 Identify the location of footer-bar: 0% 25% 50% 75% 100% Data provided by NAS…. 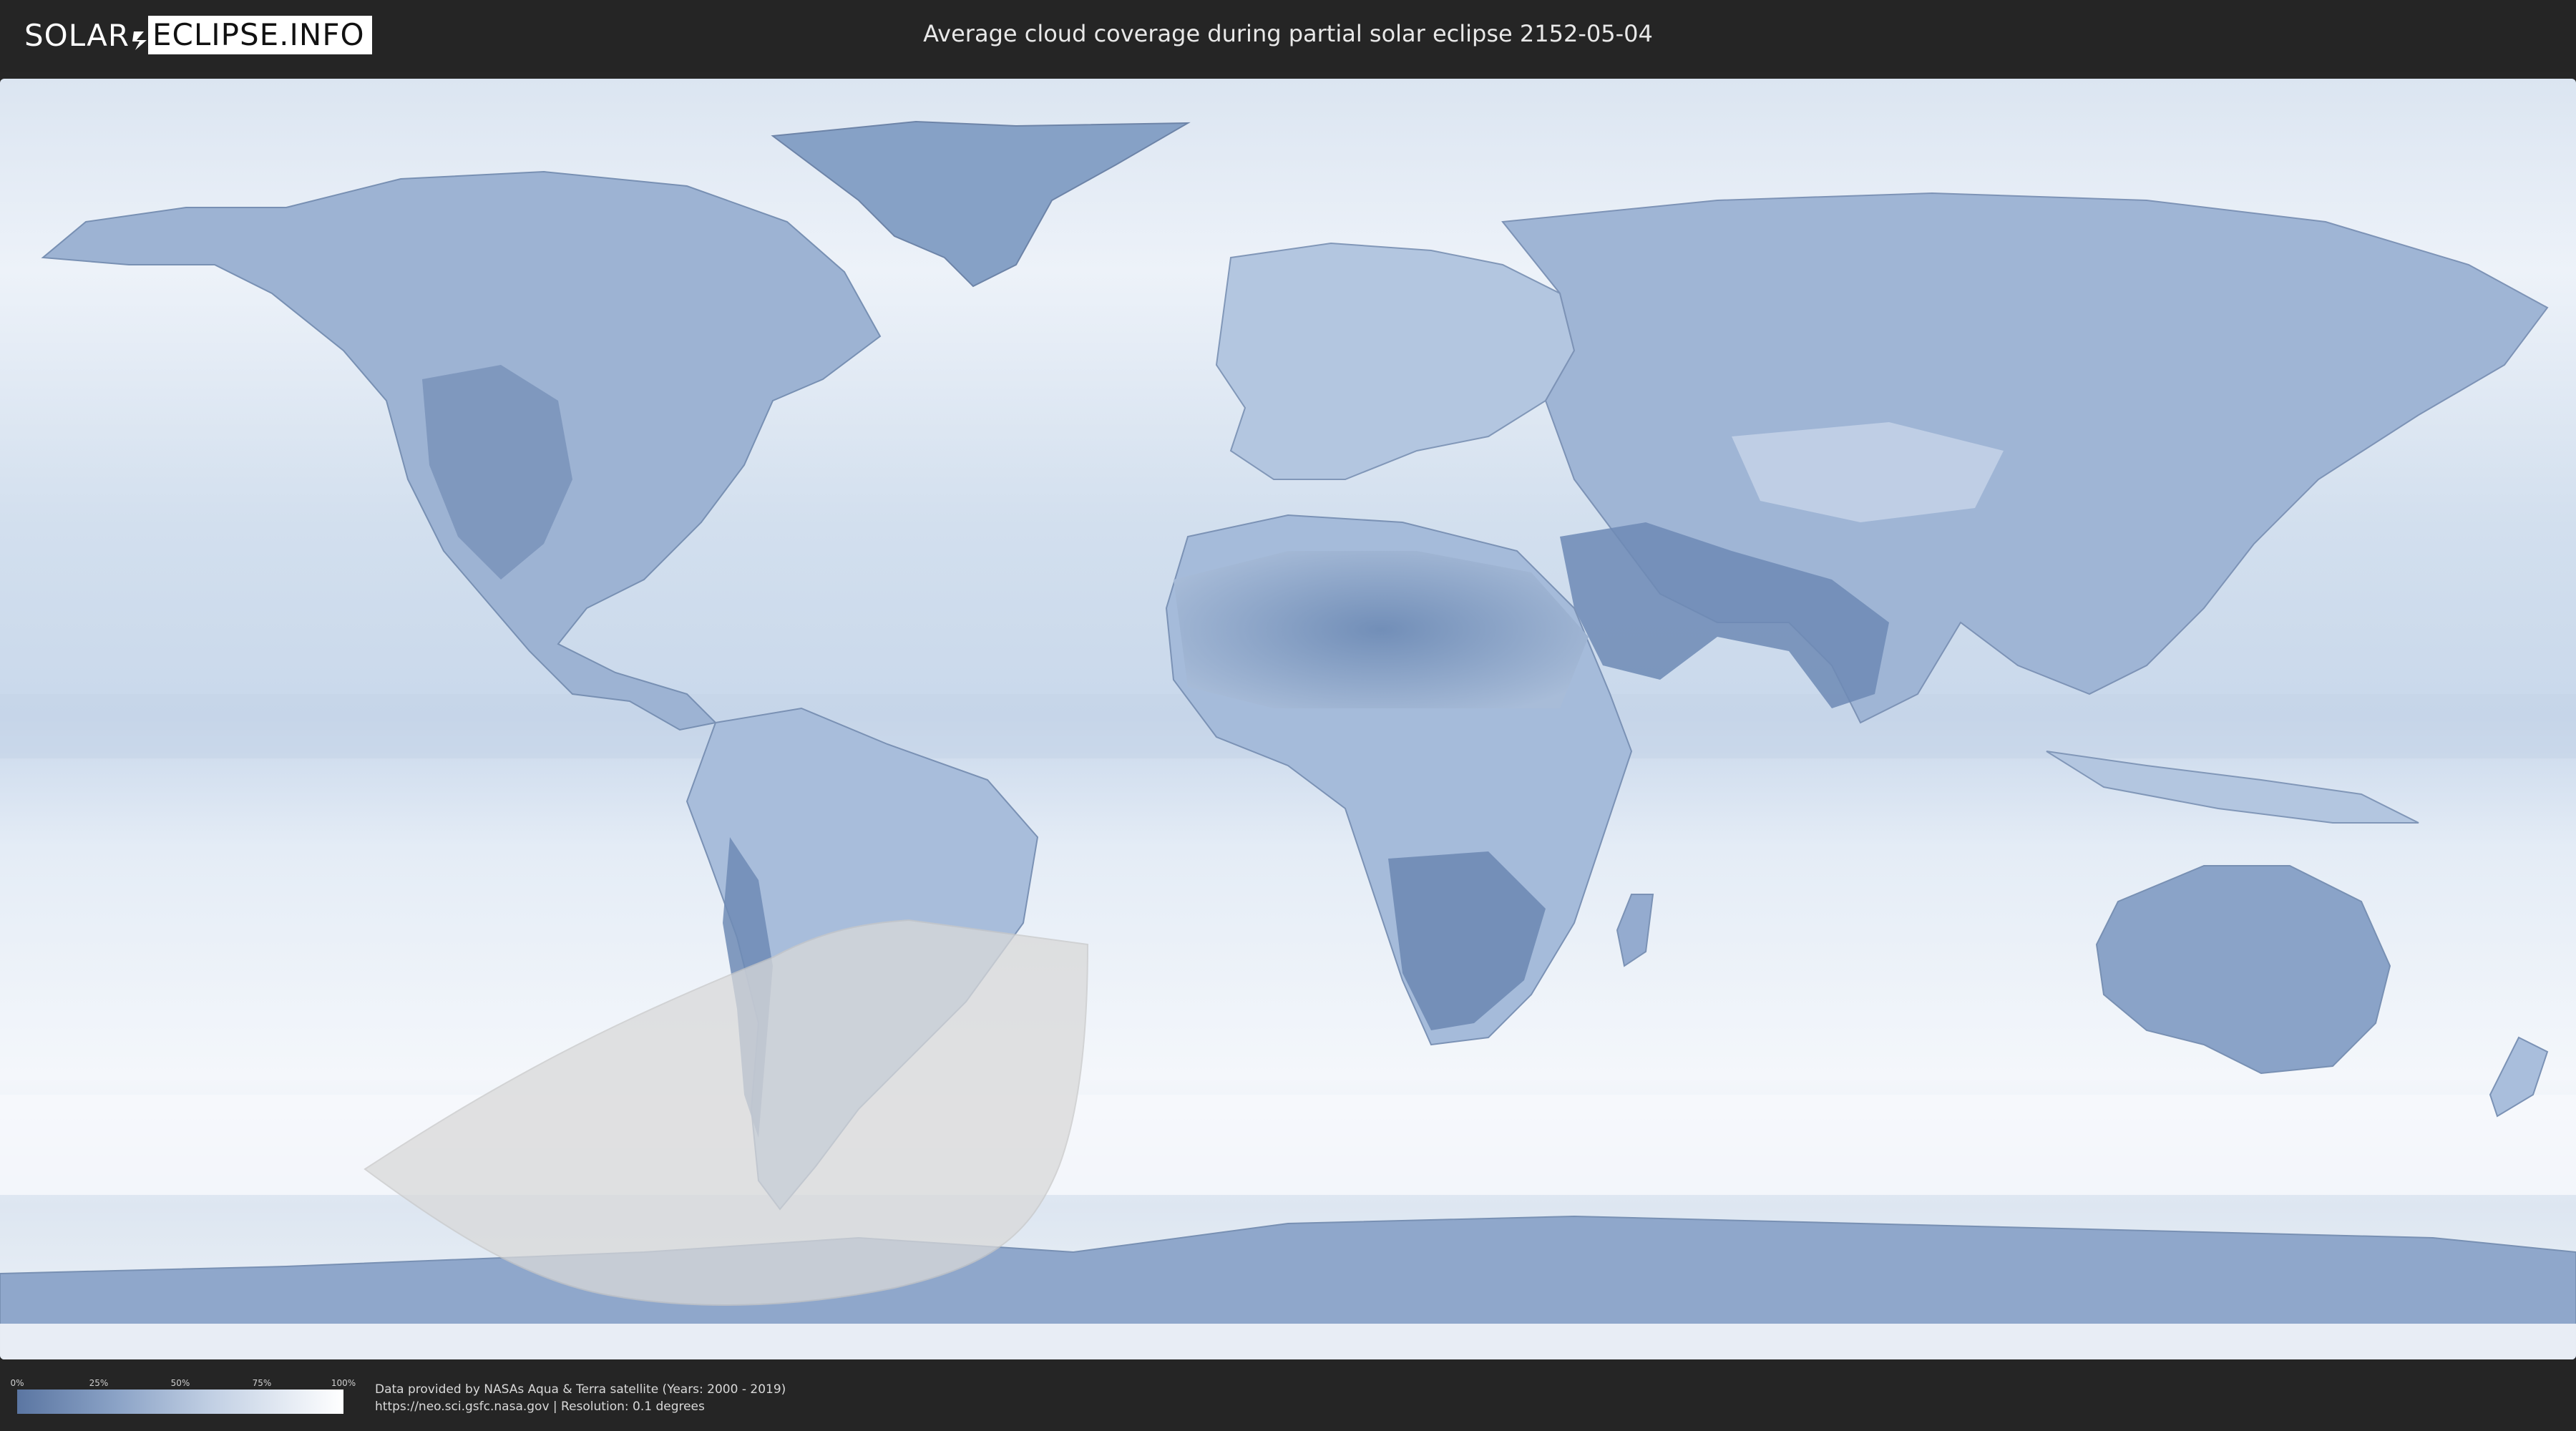
(1288, 1395).